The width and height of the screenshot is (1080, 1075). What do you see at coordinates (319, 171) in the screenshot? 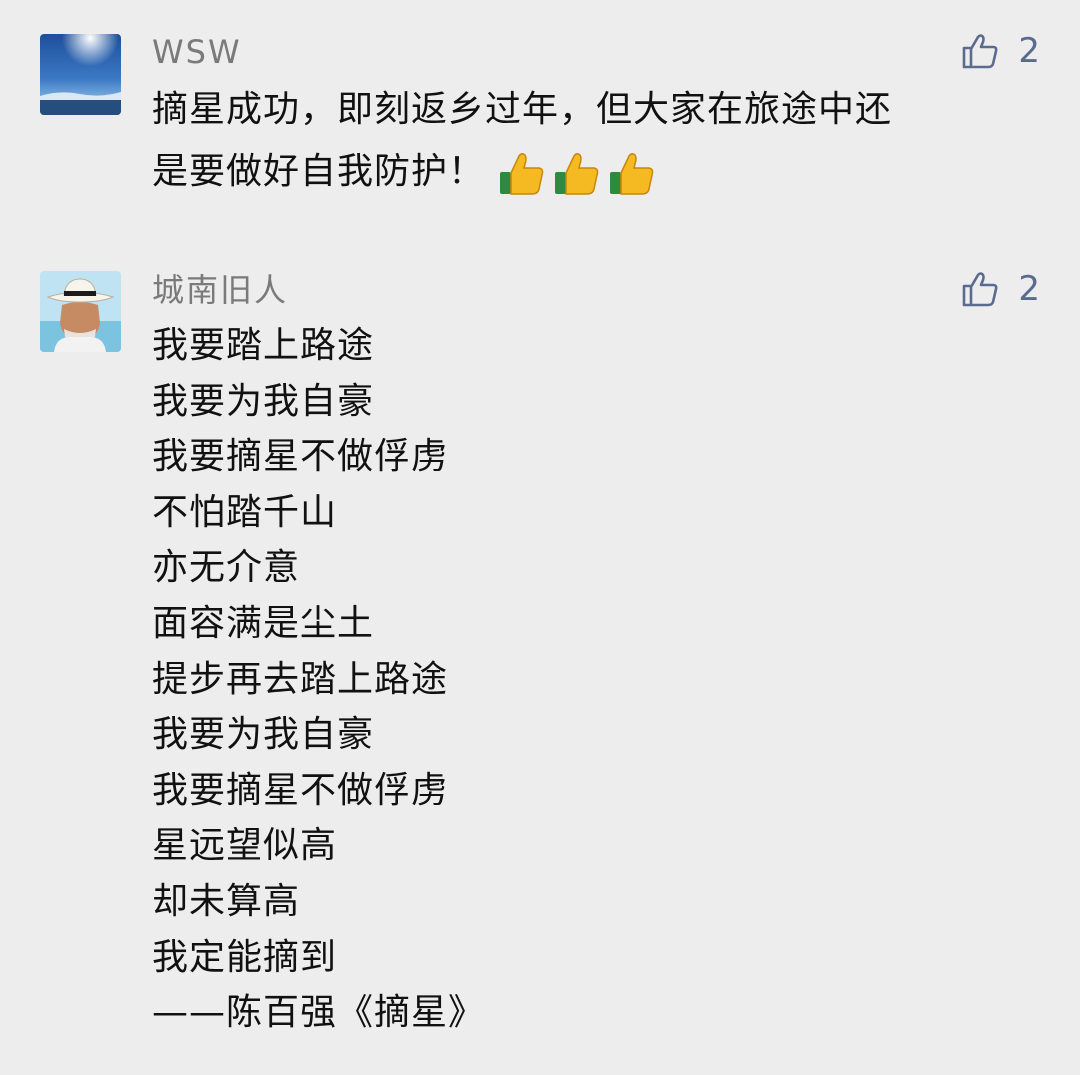
I see `comment-line-text: 是要做好自我防护！` at bounding box center [319, 171].